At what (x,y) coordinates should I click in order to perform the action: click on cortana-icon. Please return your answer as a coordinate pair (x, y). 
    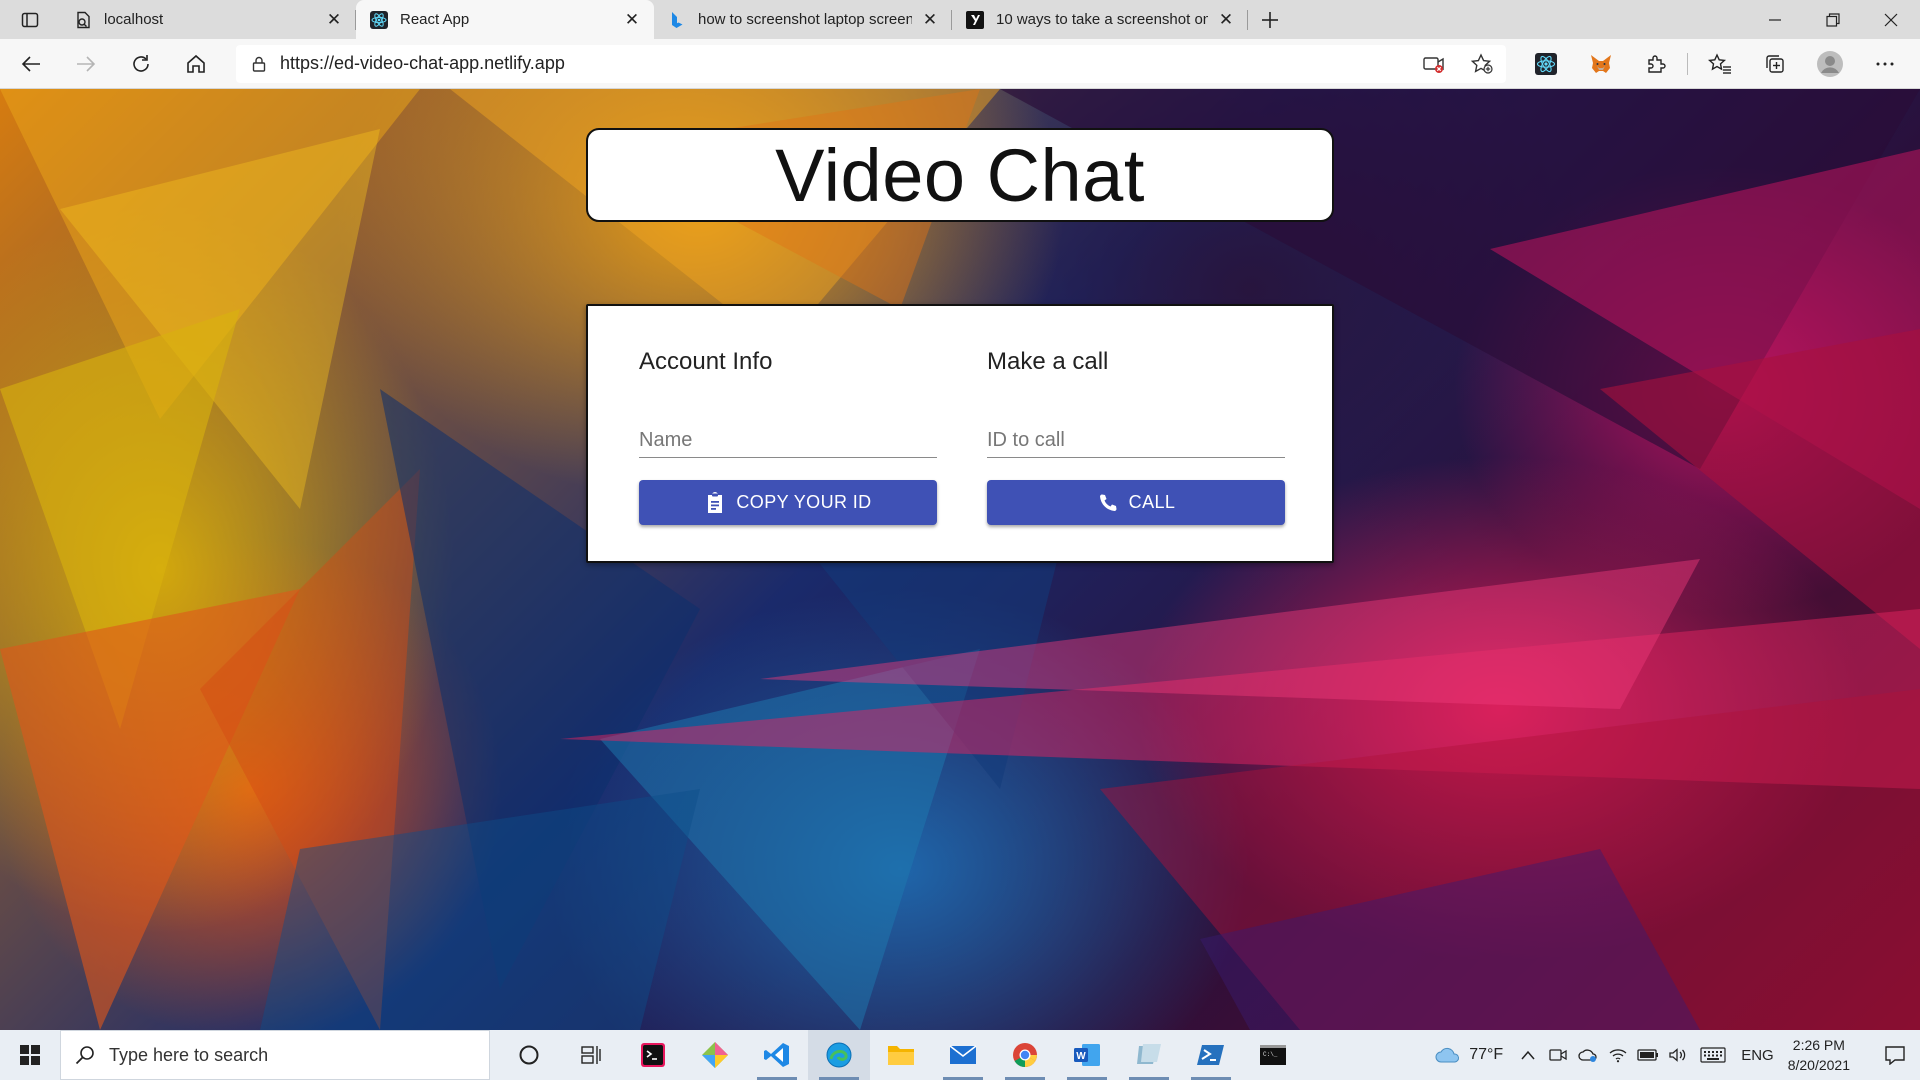
    Looking at the image, I should click on (529, 1055).